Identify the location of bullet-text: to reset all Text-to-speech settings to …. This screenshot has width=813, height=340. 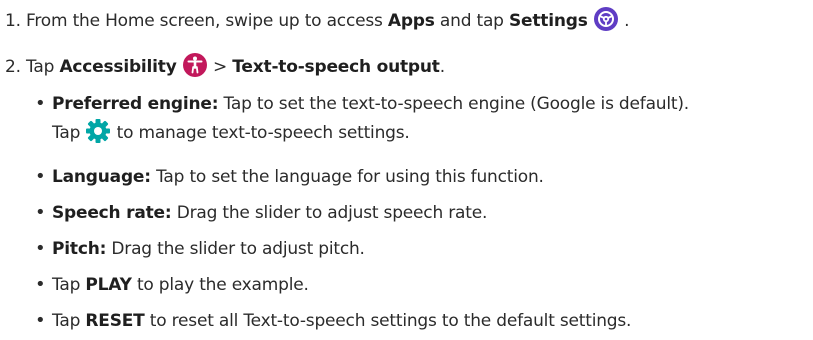
(388, 321).